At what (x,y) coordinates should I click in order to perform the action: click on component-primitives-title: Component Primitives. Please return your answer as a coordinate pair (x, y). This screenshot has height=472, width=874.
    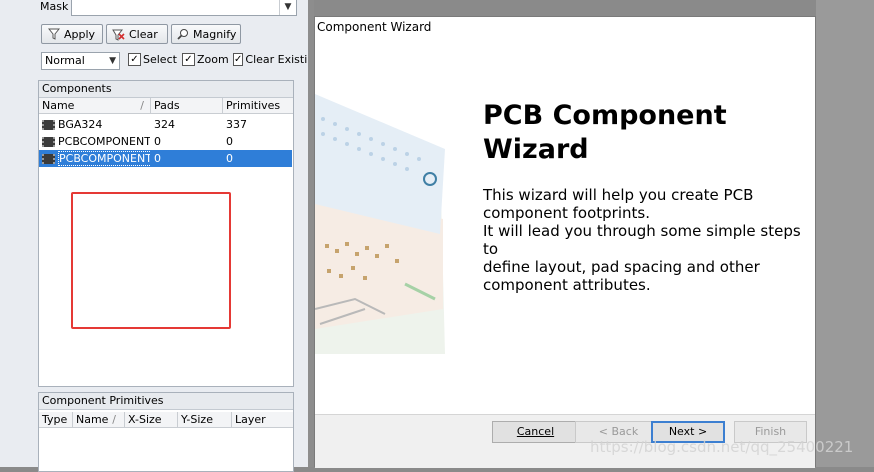
    Looking at the image, I should click on (166, 401).